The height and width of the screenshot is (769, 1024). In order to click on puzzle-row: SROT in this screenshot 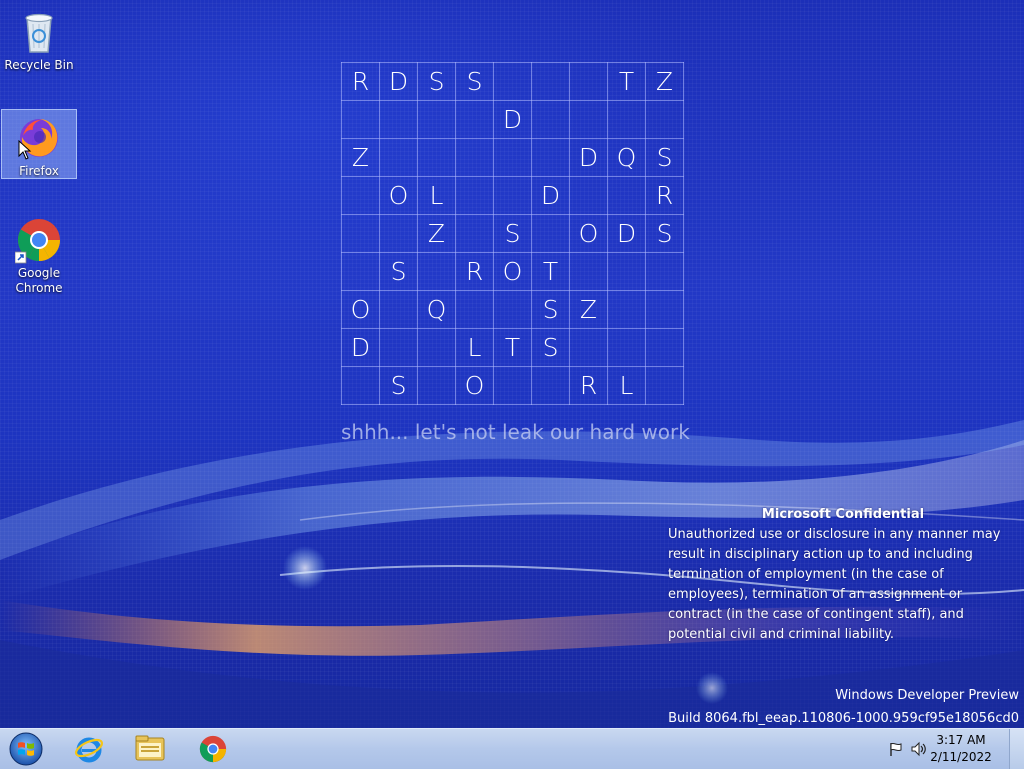, I will do `click(512, 271)`.